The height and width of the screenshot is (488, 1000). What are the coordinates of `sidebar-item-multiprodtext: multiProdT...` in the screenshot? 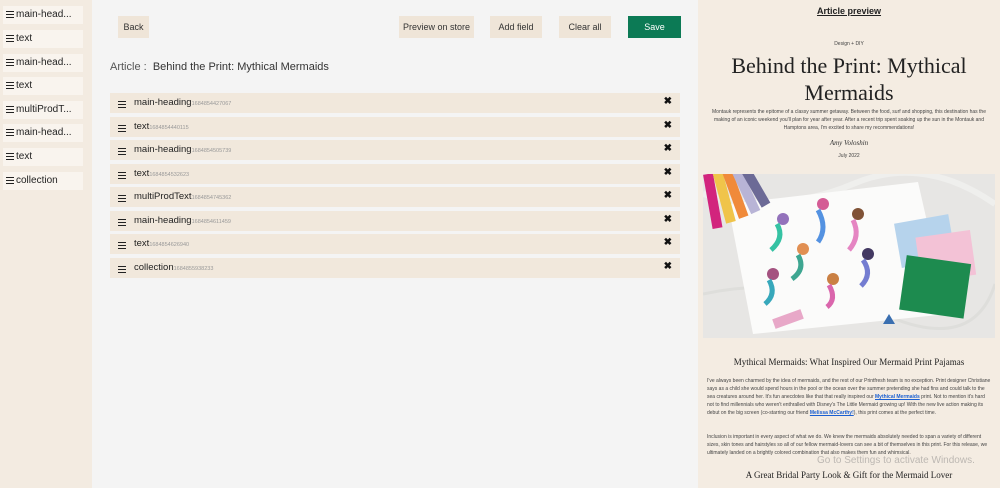 It's located at (43, 110).